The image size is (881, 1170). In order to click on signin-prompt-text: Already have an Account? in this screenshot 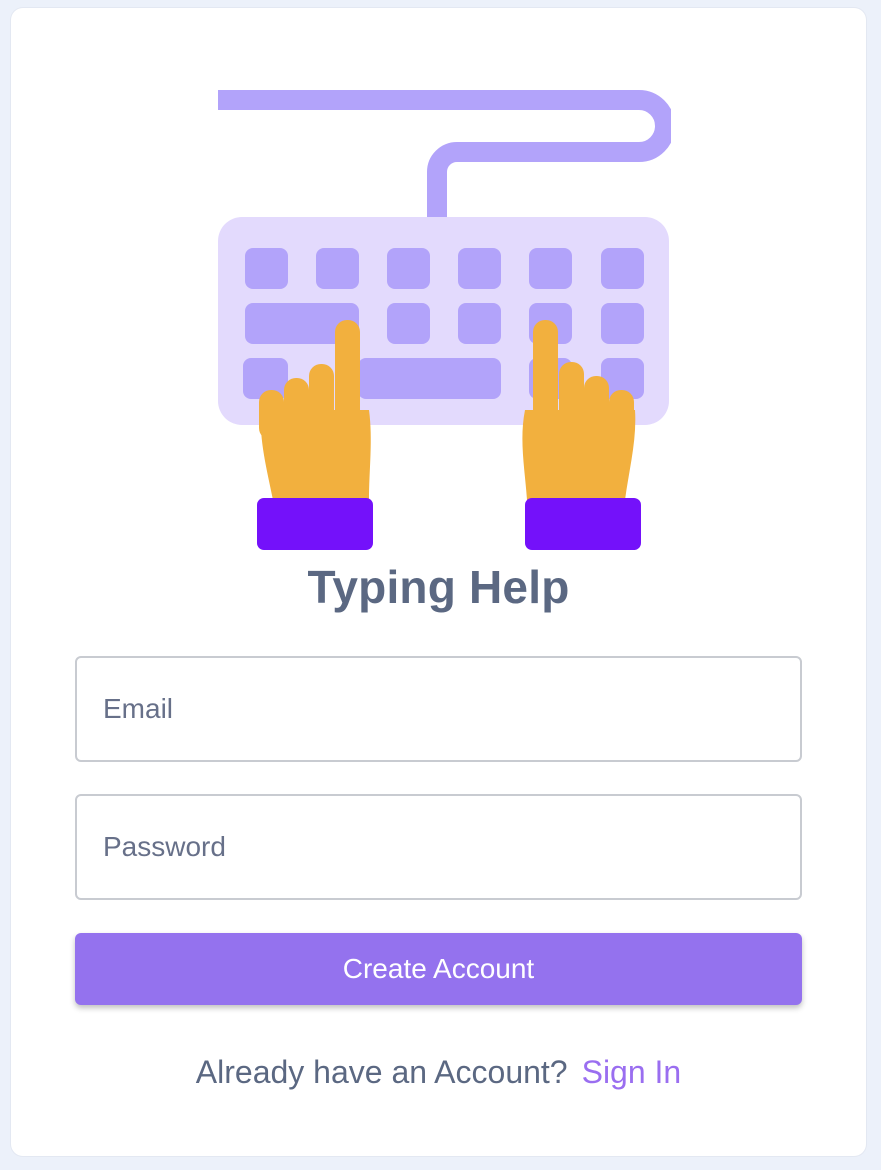, I will do `click(381, 1072)`.